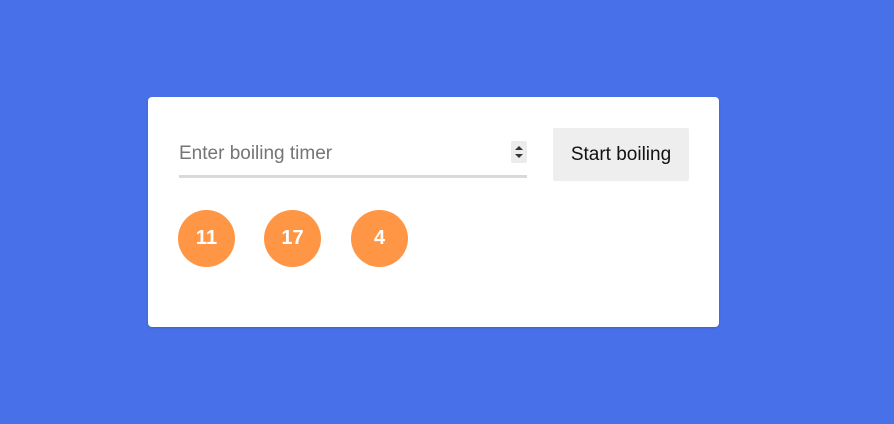 The height and width of the screenshot is (424, 894). I want to click on spin-up-icon, so click(519, 148).